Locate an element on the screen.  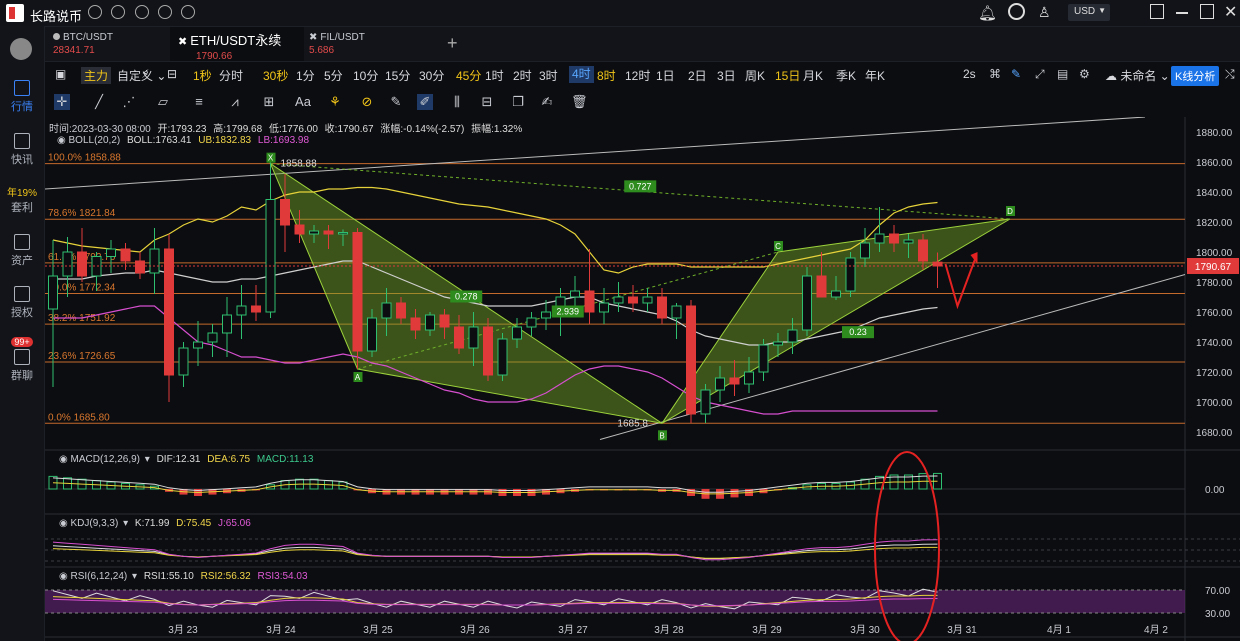
period-30秒: 30秒 is located at coordinates (275, 75).